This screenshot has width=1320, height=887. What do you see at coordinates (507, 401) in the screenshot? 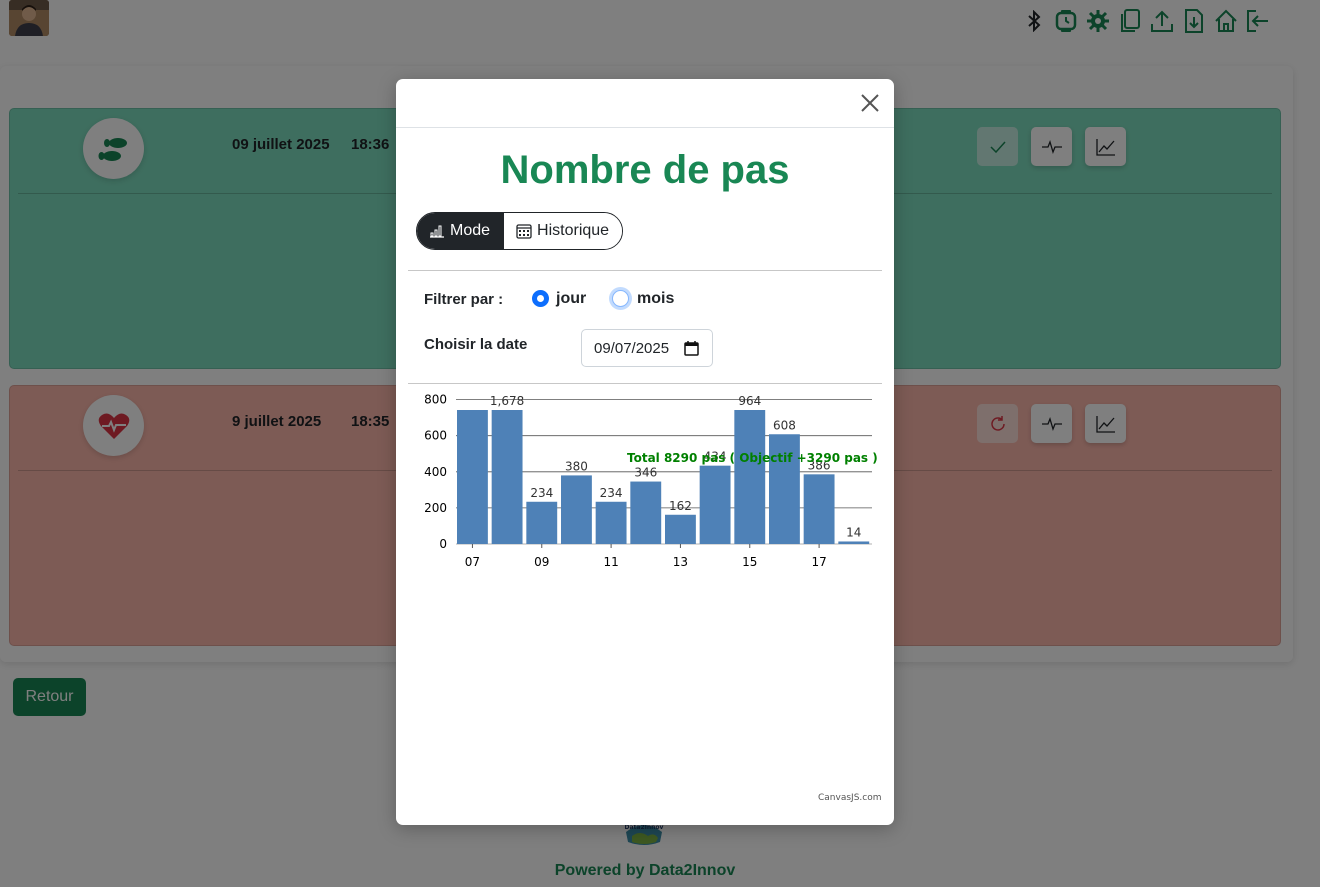
I see `bar-data-label: 1,678` at bounding box center [507, 401].